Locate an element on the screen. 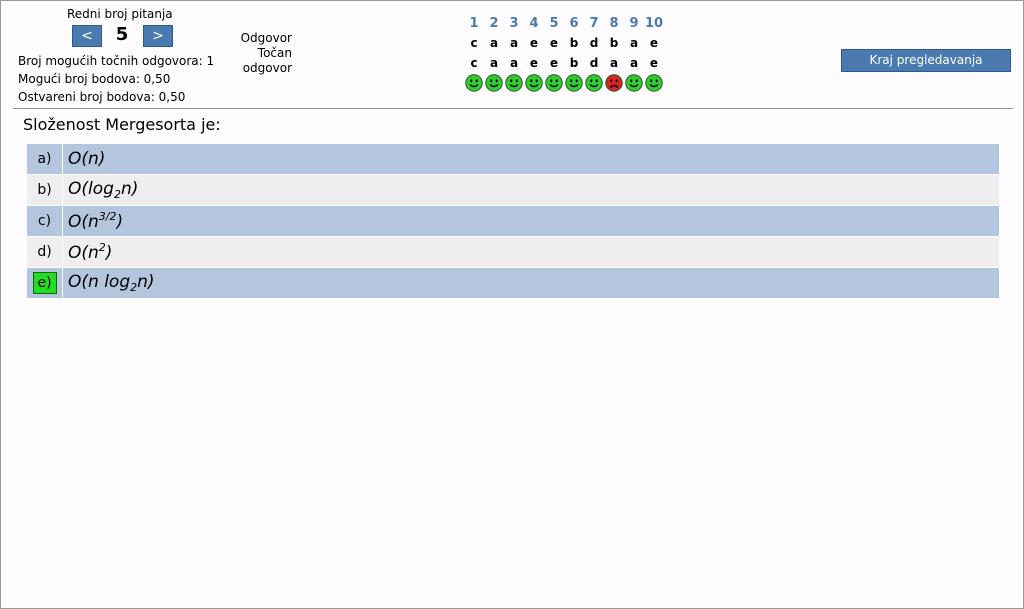  correct-answer-2: a is located at coordinates (494, 63).